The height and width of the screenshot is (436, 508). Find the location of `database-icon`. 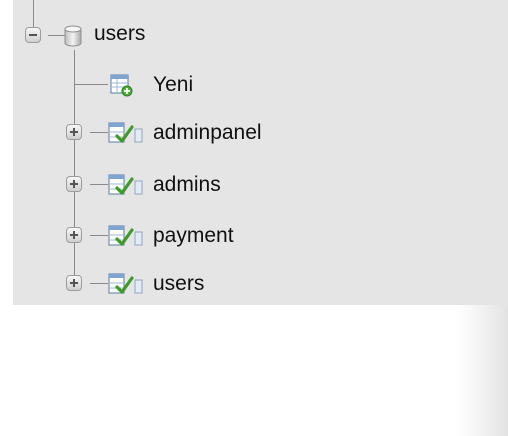

database-icon is located at coordinates (73, 36).